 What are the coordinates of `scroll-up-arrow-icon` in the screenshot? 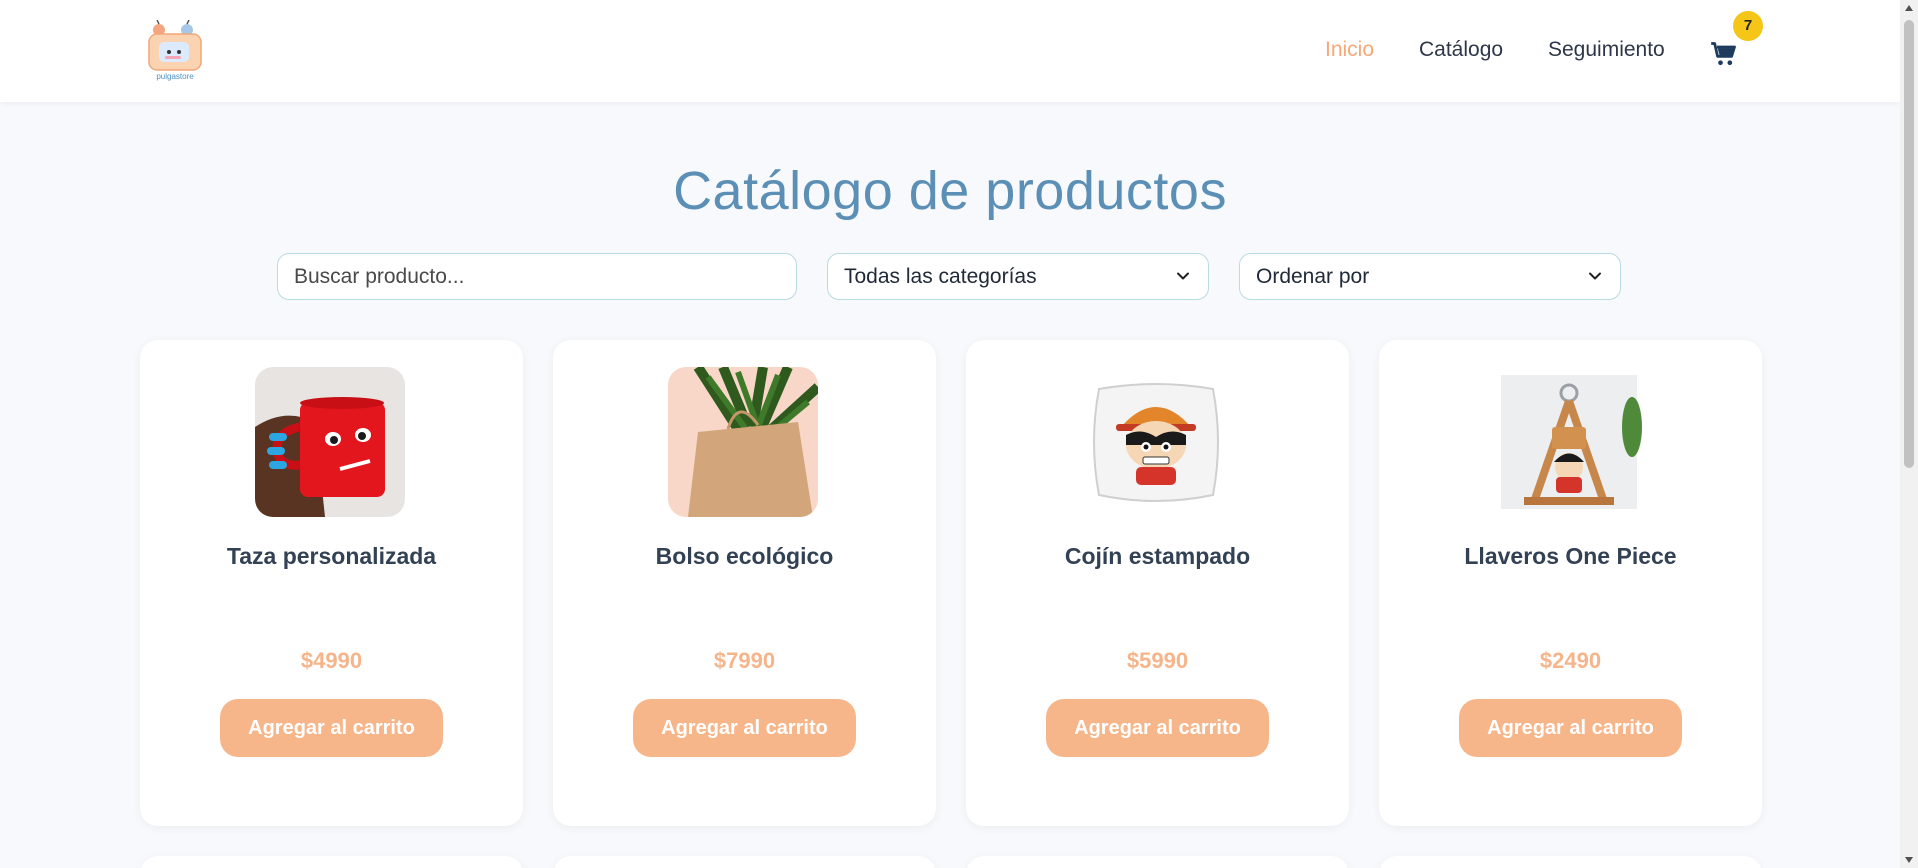 It's located at (1909, 8).